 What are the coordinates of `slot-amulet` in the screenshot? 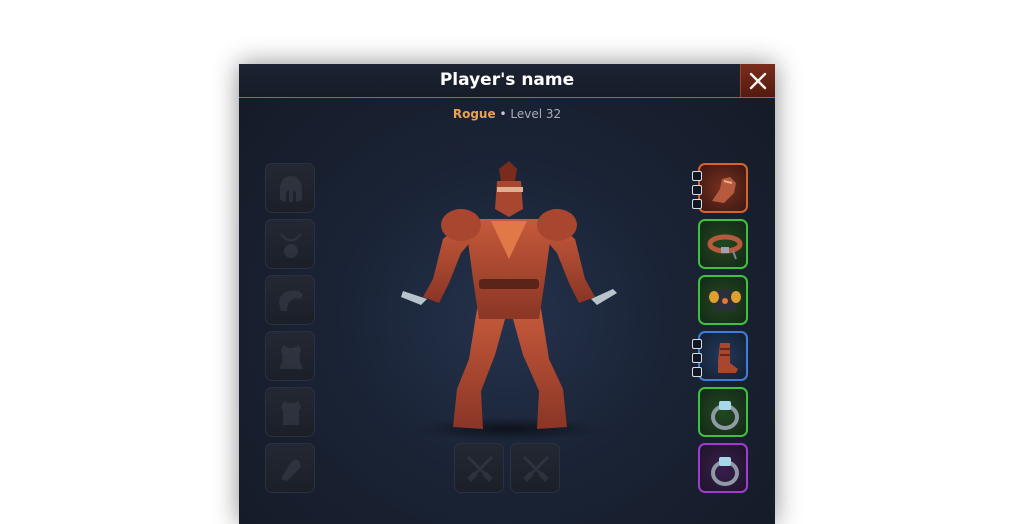 It's located at (290, 244).